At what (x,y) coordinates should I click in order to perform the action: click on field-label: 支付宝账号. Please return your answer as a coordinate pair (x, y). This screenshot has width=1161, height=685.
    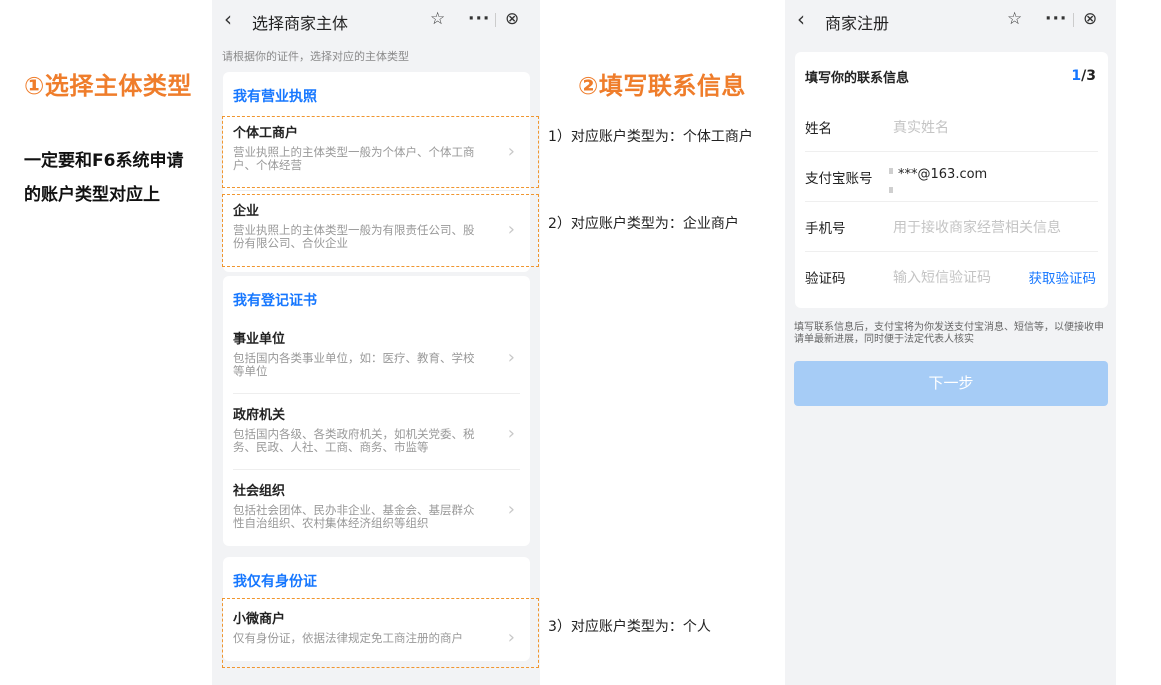
    Looking at the image, I should click on (839, 179).